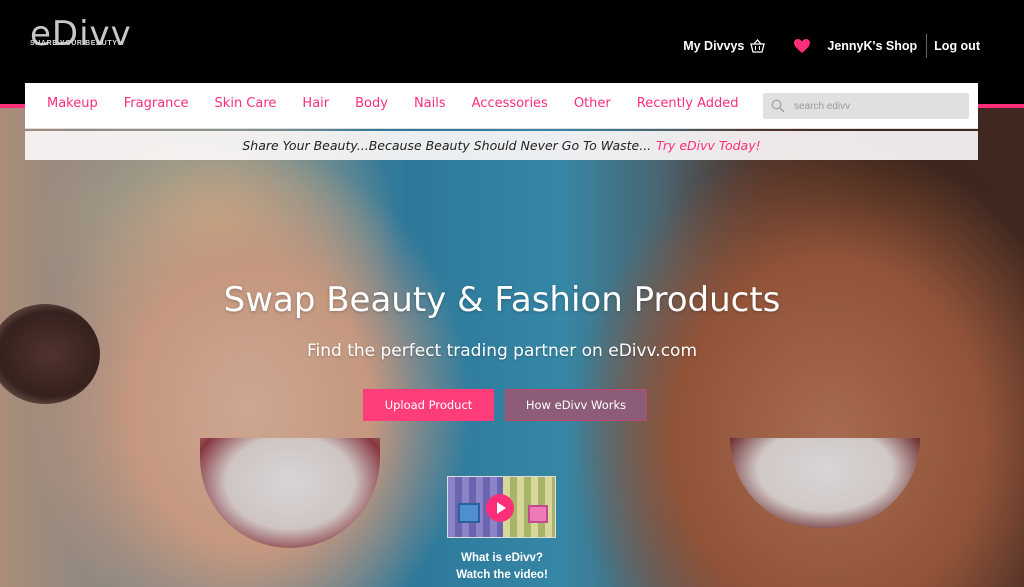 The height and width of the screenshot is (587, 1024). Describe the element at coordinates (1001, 106) in the screenshot. I see `accent-line-right` at that location.